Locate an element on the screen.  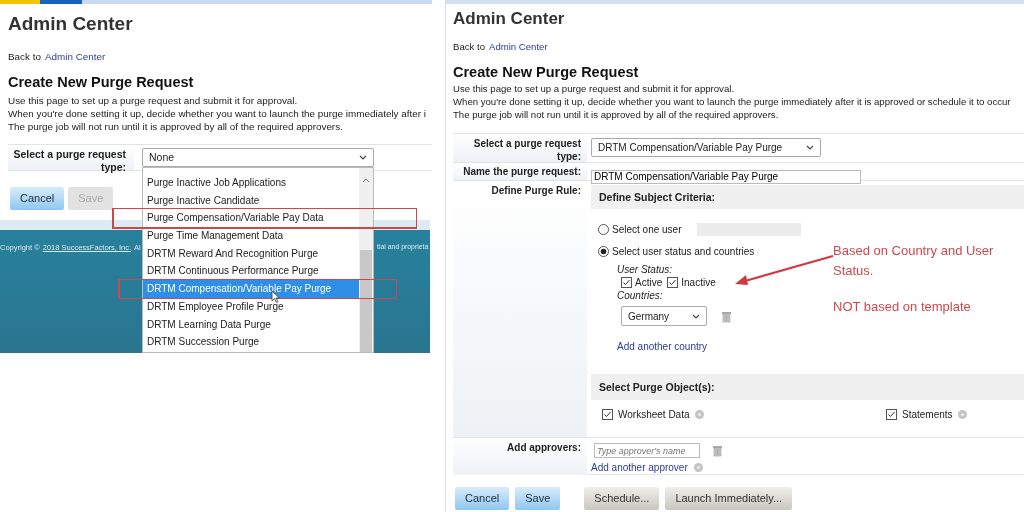
description-text: When you're done setting it up, decide whether you want to launch the purge immediately after i is located at coordinates (217, 113).